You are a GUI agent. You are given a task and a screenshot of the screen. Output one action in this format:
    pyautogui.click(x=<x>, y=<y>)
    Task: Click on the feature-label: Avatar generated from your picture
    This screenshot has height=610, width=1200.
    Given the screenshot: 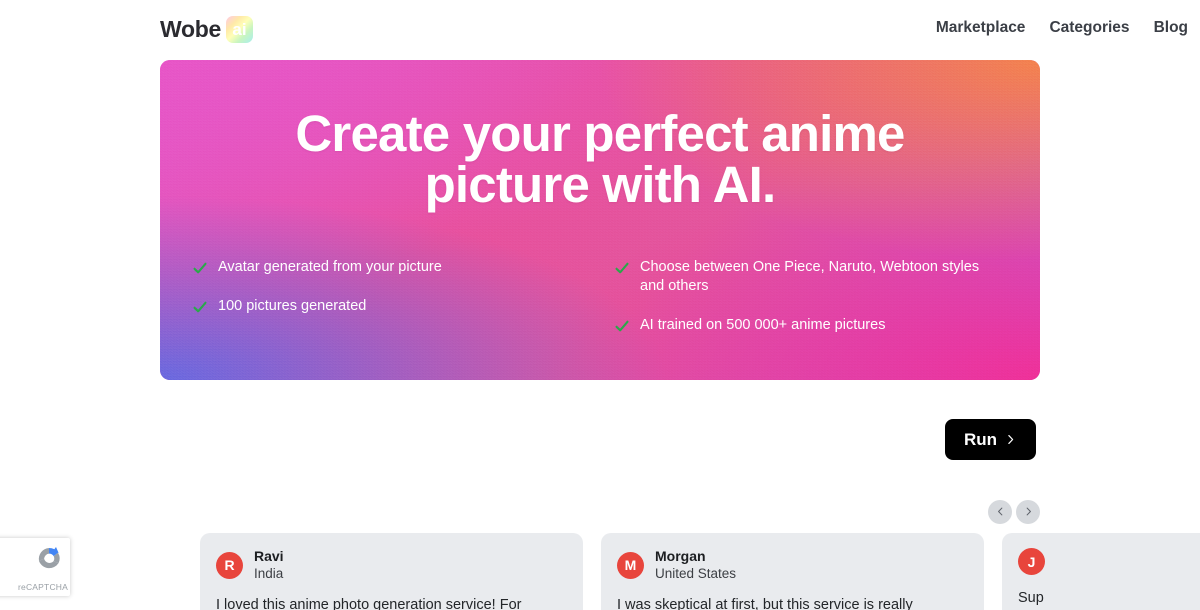 What is the action you would take?
    pyautogui.click(x=330, y=267)
    